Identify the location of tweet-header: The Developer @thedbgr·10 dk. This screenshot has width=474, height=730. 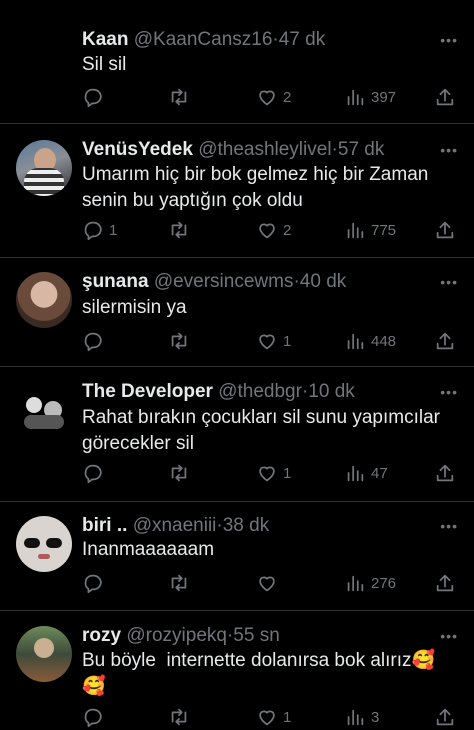
(253, 392).